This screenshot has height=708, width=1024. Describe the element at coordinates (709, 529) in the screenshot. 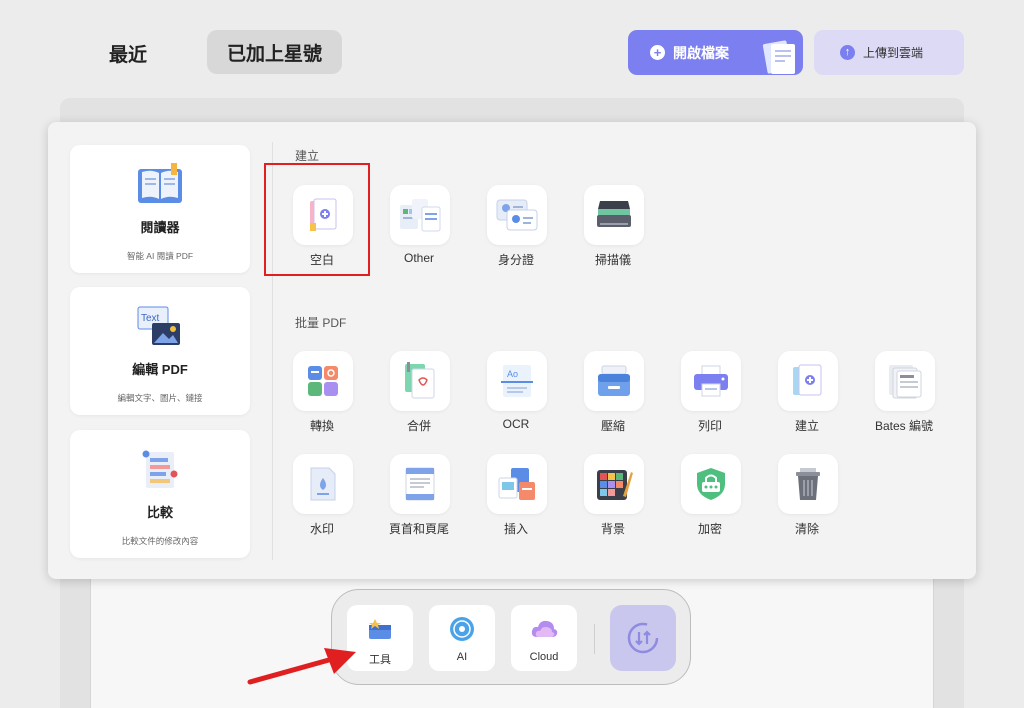

I see `batch-encrypt-label: 加密` at that location.